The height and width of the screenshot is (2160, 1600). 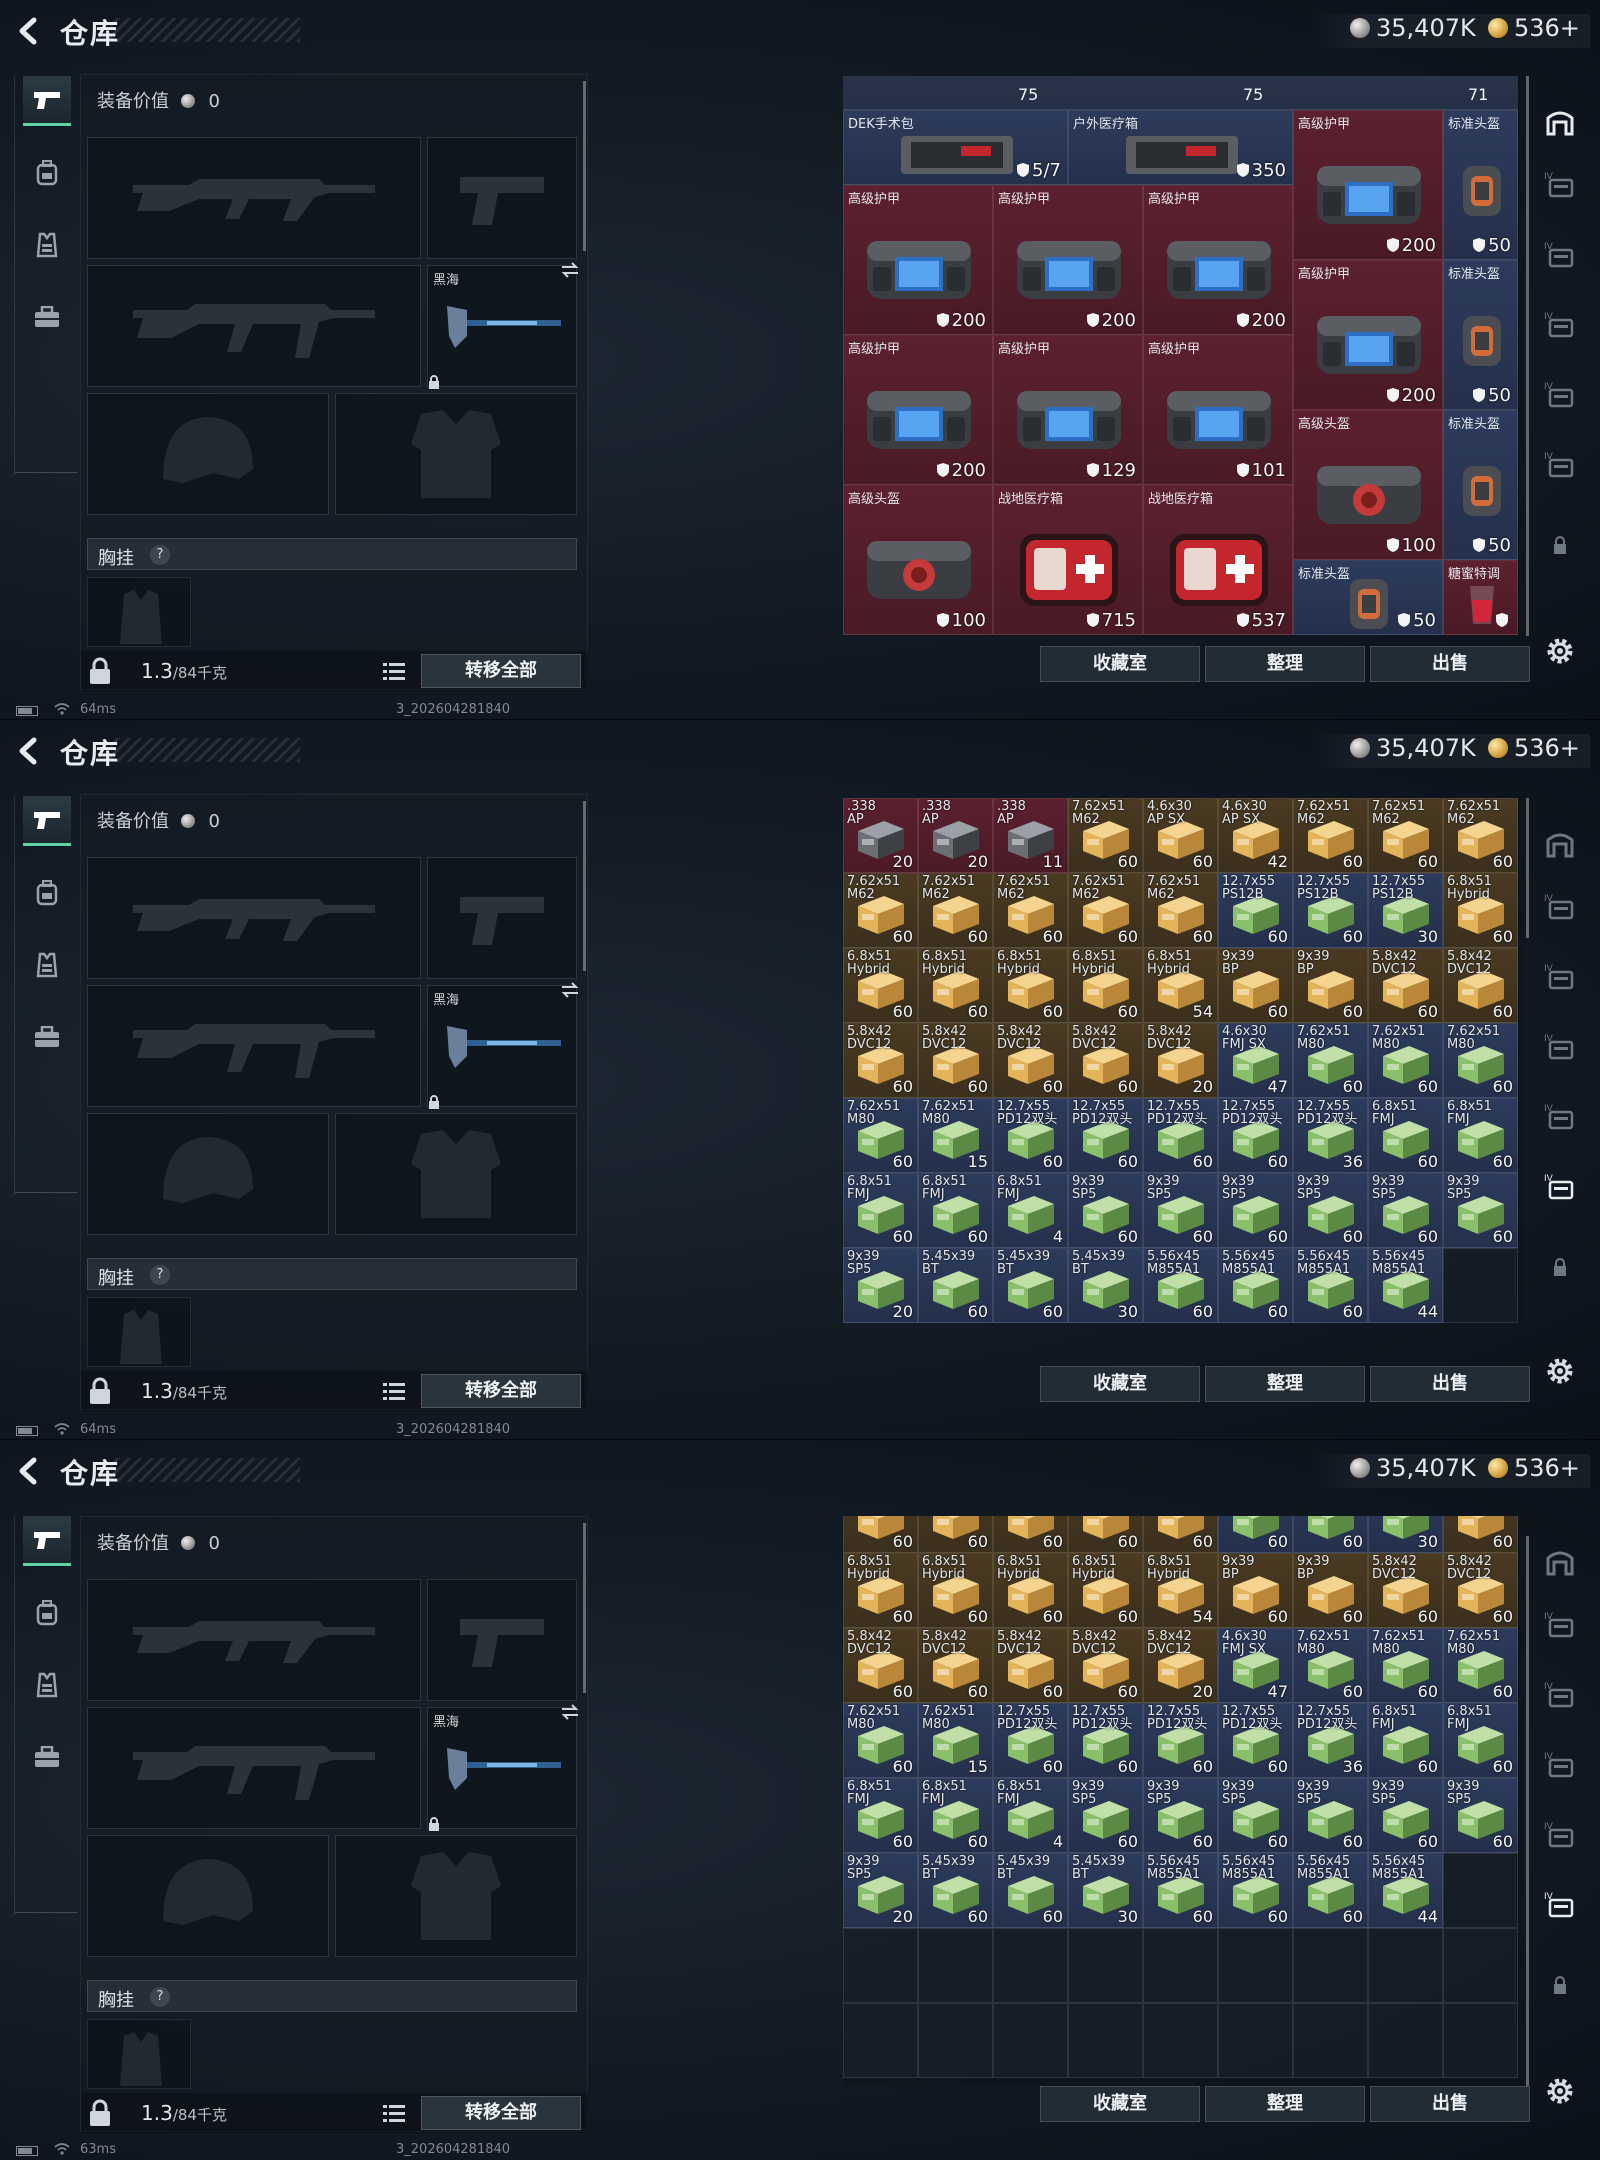 What do you see at coordinates (1030, 1210) in the screenshot?
I see `ammo-item: 6.8x51 FMJ 4` at bounding box center [1030, 1210].